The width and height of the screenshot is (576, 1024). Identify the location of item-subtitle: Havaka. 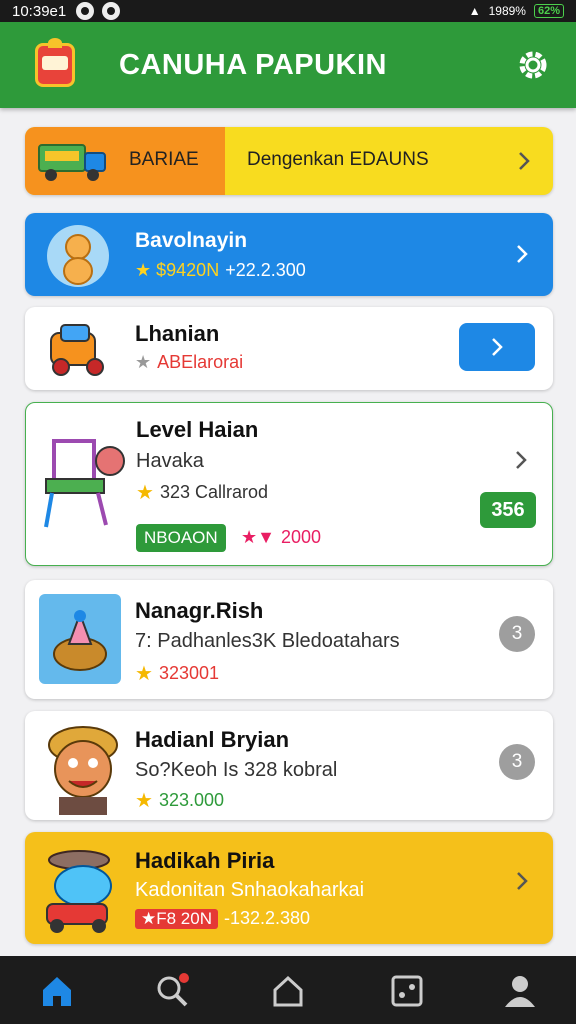
(170, 461).